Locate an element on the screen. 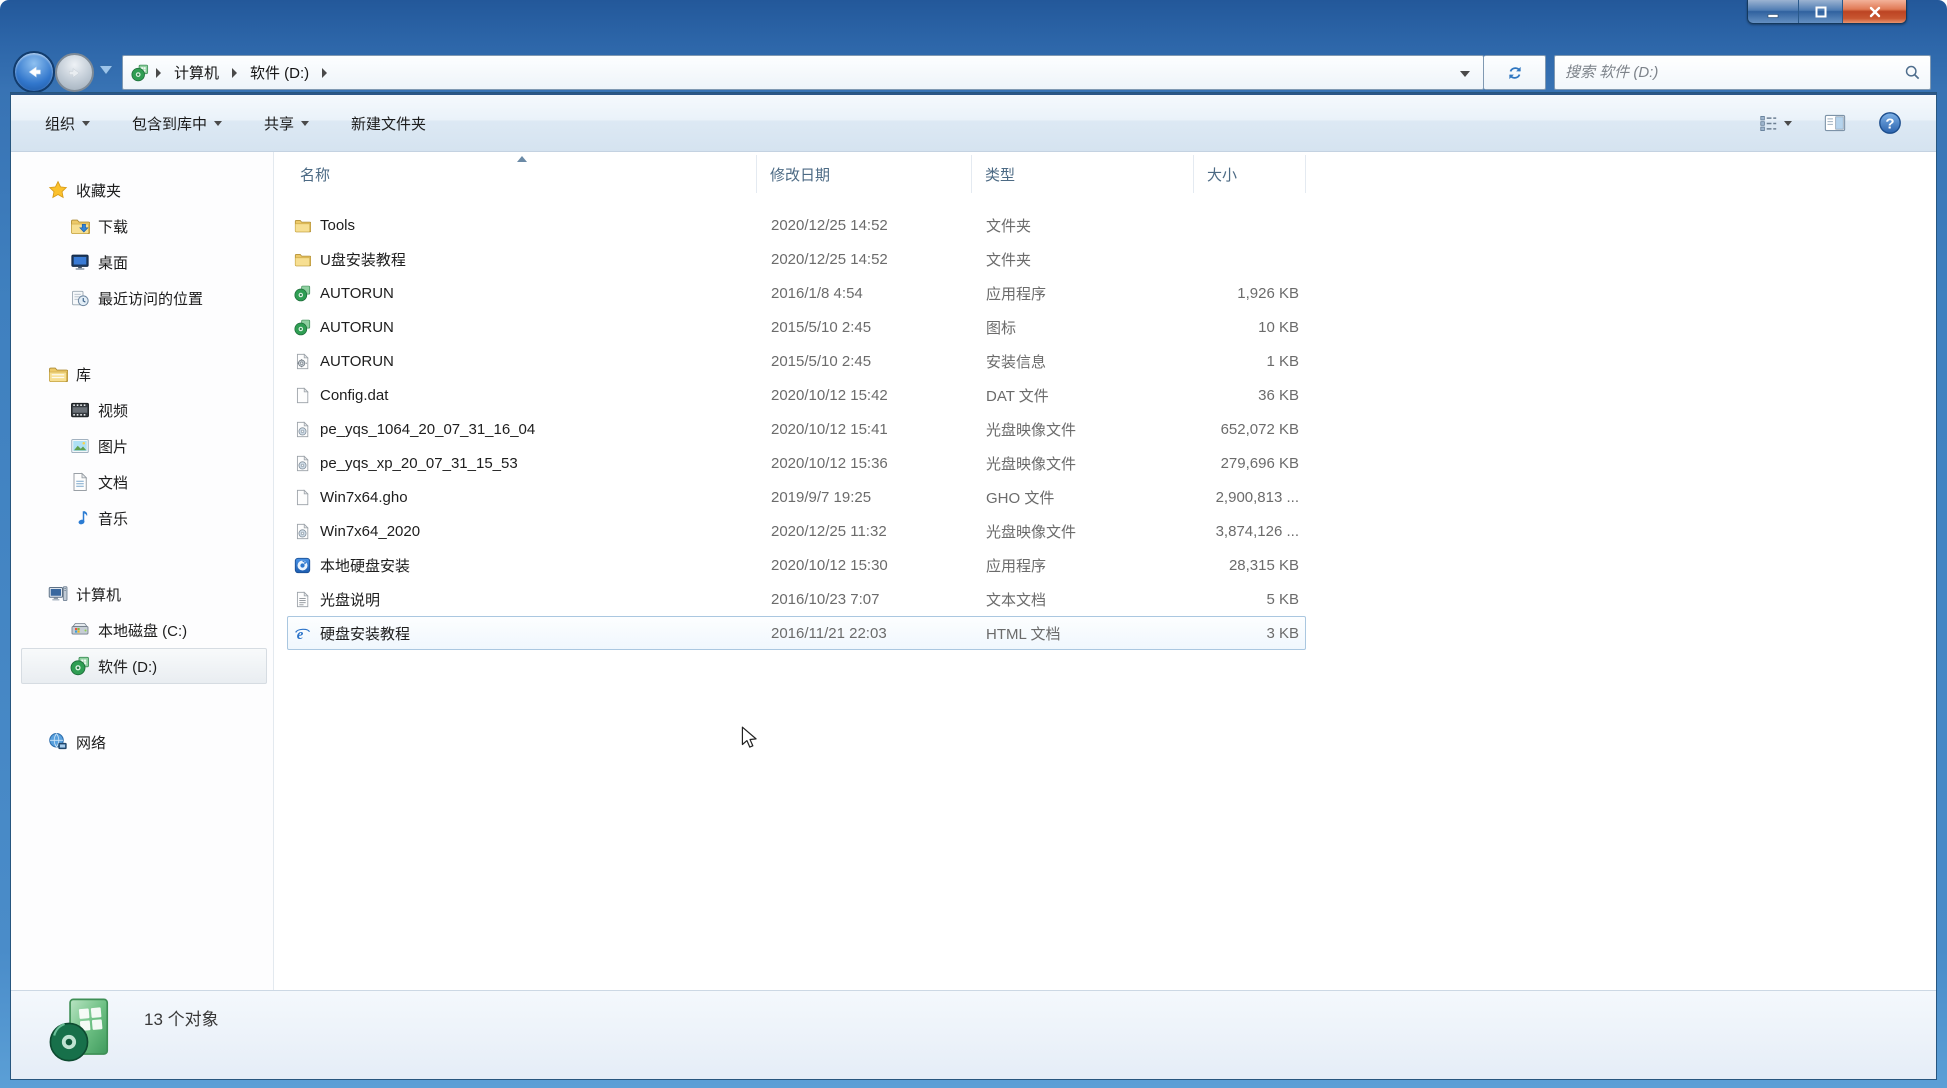 The height and width of the screenshot is (1088, 1947). toolbar-item-label: 新建文件夹 is located at coordinates (389, 124).